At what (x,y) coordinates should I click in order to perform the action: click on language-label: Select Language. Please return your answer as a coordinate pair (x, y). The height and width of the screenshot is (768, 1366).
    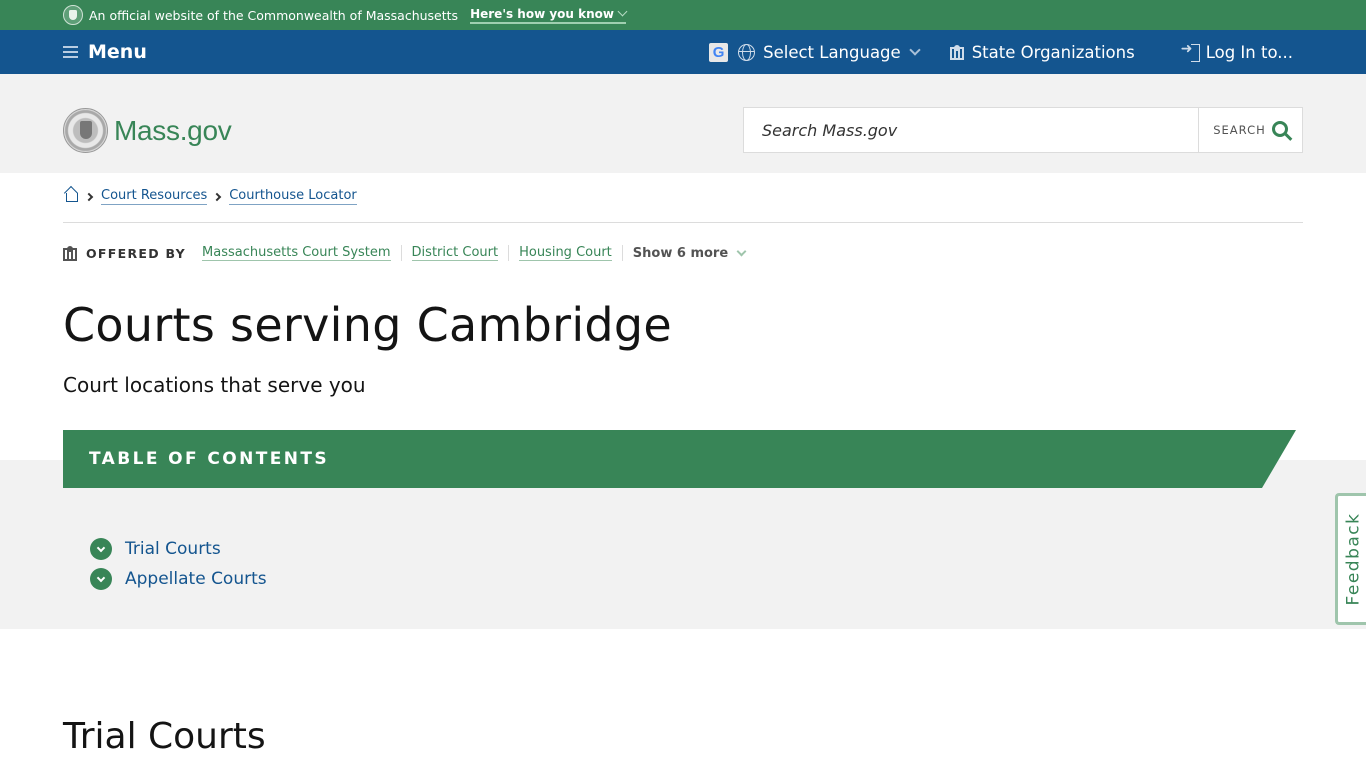
    Looking at the image, I should click on (832, 52).